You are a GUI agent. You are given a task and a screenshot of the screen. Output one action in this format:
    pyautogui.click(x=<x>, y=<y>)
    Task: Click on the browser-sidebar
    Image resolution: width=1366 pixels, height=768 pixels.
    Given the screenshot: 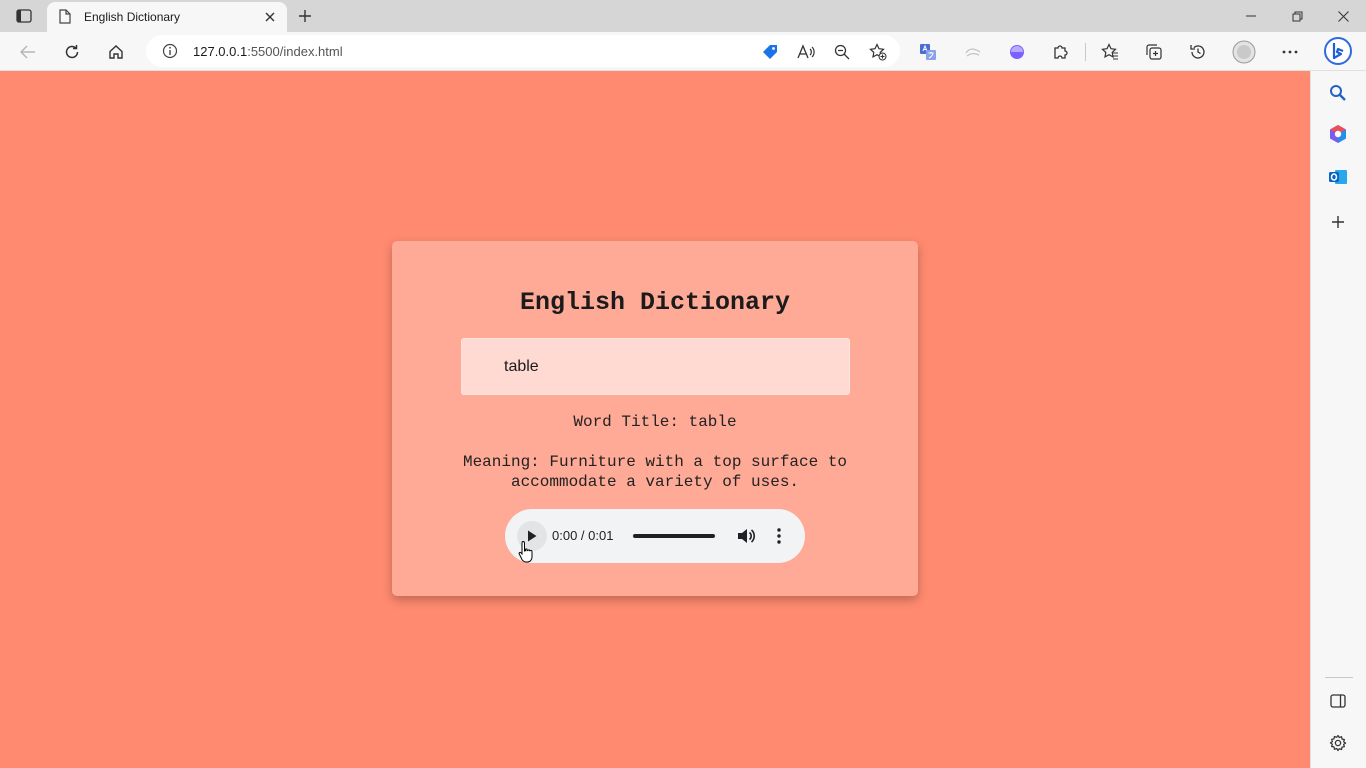 What is the action you would take?
    pyautogui.click(x=1338, y=419)
    